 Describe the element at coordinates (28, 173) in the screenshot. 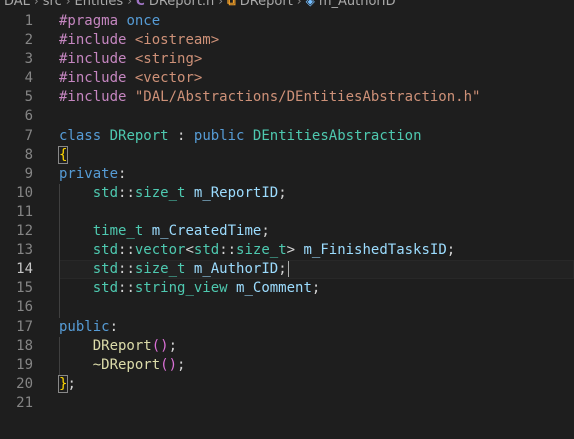

I see `line-number: 9` at that location.